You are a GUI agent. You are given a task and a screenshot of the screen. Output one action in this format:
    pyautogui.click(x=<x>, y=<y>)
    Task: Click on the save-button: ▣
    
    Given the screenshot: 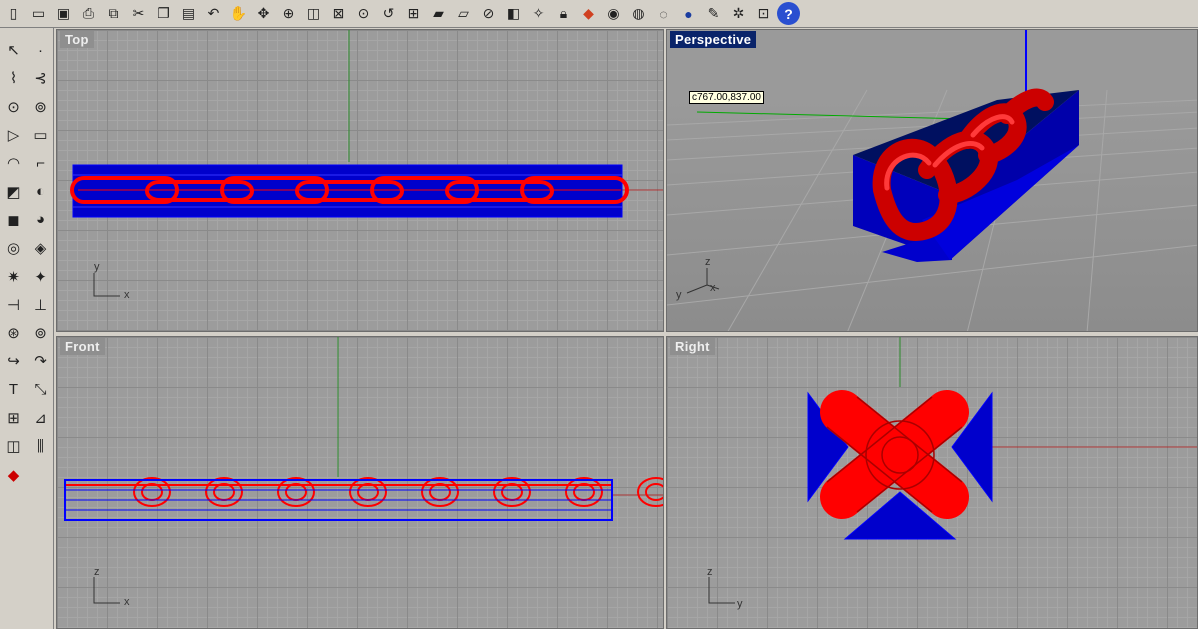 What is the action you would take?
    pyautogui.click(x=63, y=13)
    